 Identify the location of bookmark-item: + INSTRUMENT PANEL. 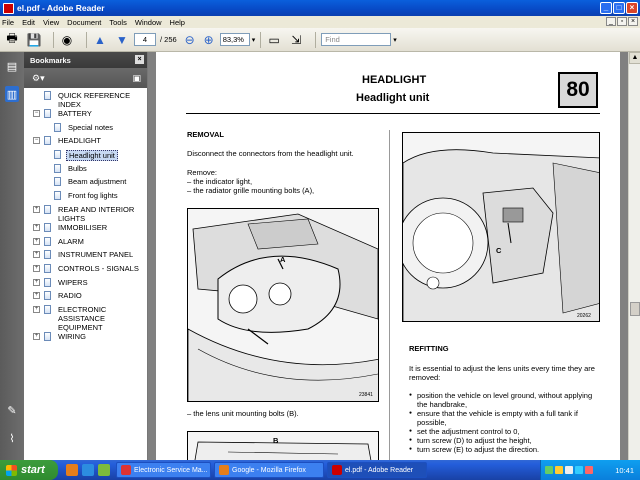
(85, 257).